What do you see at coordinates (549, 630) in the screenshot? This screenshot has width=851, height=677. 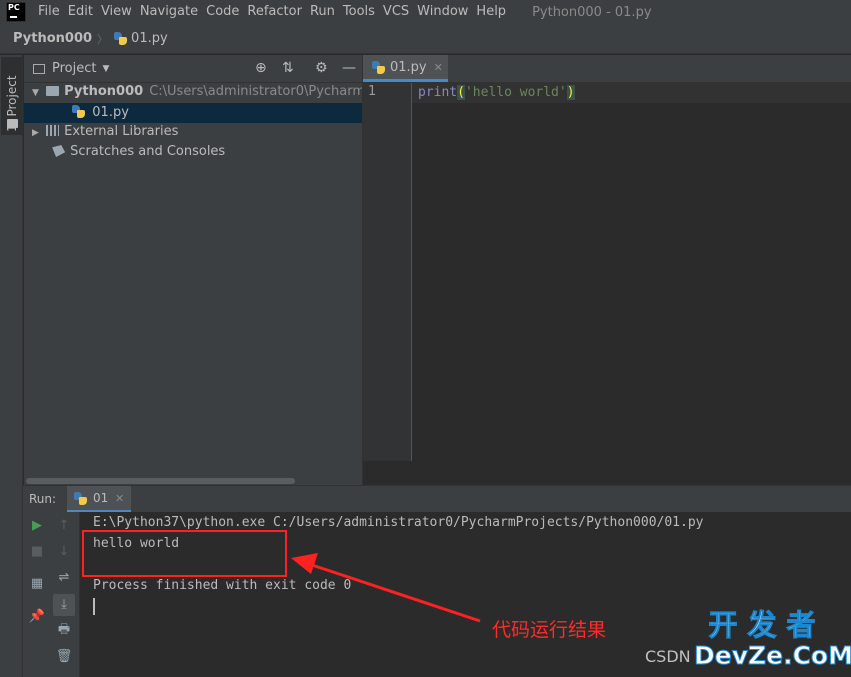 I see `annotation-label: 代码运行结果` at bounding box center [549, 630].